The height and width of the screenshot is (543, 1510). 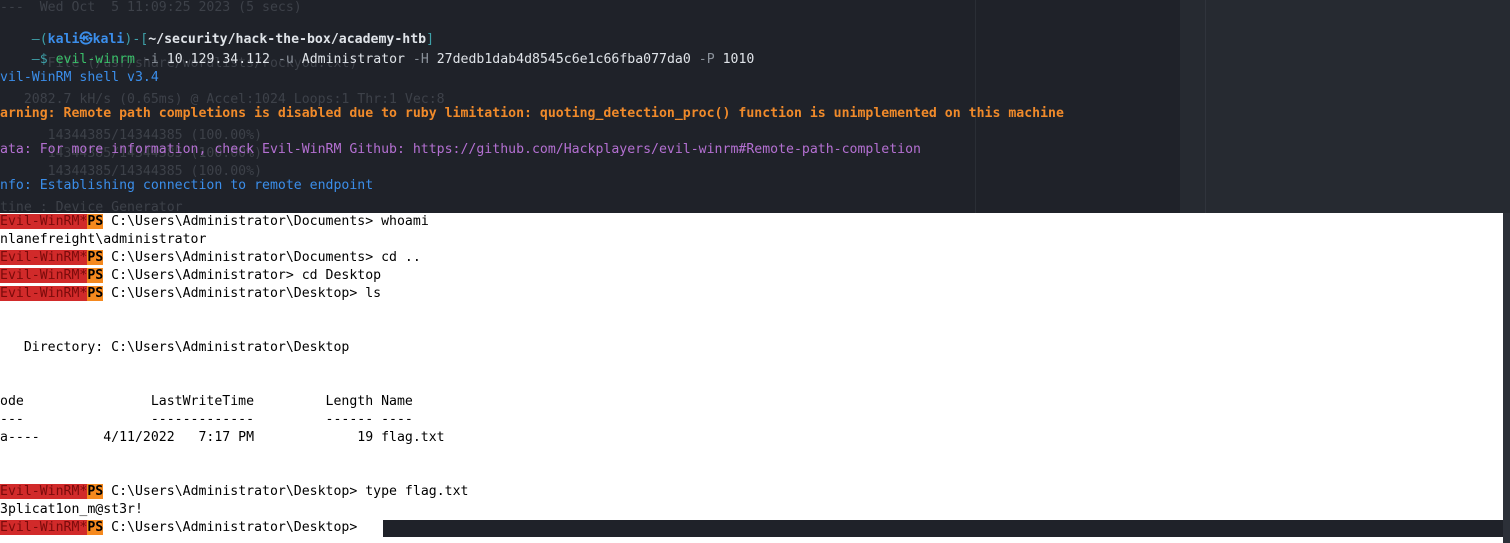 I want to click on output-line: nlanefreight\administrator, so click(x=103, y=239).